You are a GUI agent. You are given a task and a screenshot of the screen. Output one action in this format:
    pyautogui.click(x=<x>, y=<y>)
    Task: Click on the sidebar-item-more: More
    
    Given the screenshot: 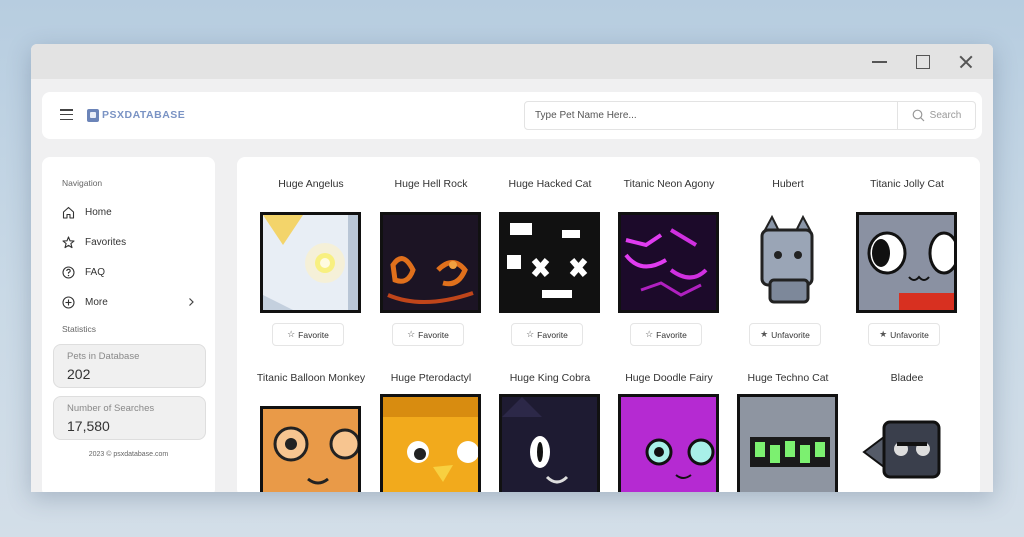 What is the action you would take?
    pyautogui.click(x=132, y=302)
    